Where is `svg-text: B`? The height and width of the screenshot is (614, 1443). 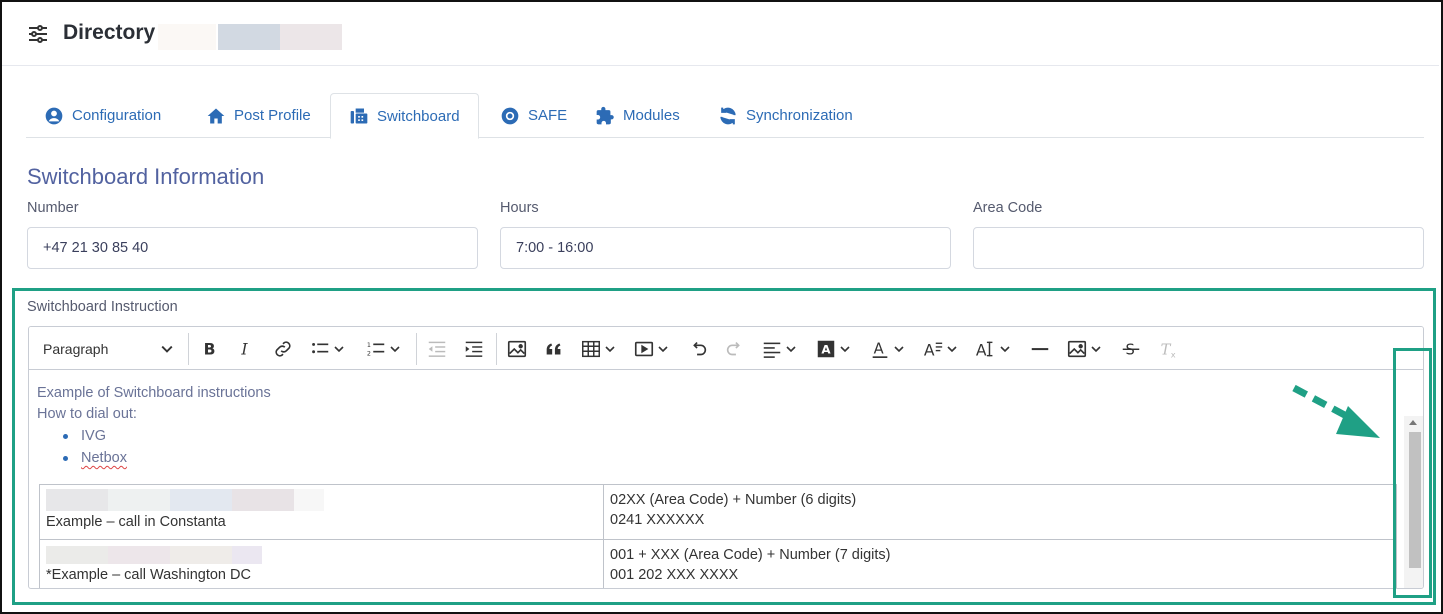 svg-text: B is located at coordinates (210, 350).